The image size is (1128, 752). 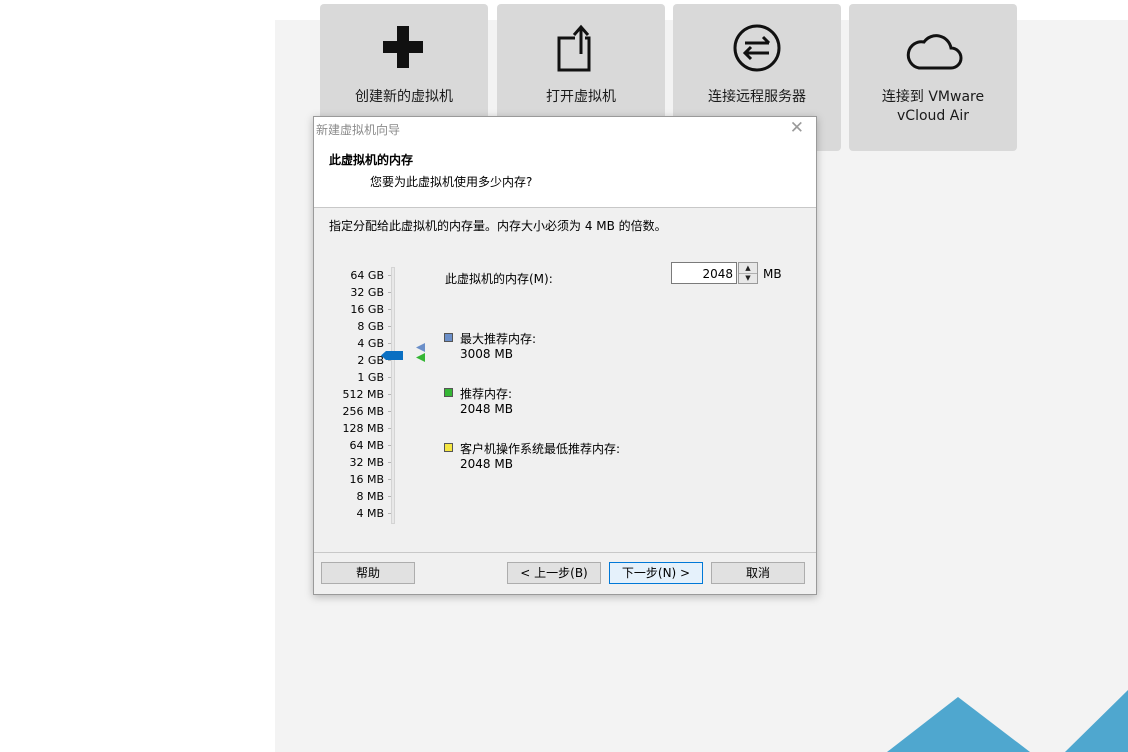 I want to click on memory-slider-thumb, so click(x=392, y=355).